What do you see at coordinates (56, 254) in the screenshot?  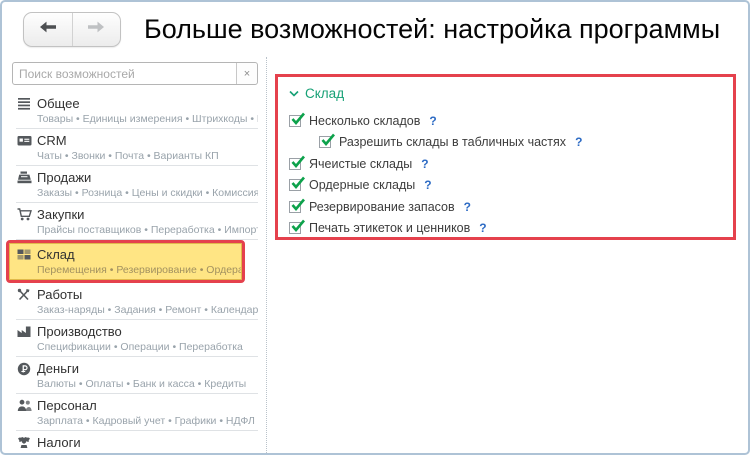 I see `sidebar-item-label: Склад` at bounding box center [56, 254].